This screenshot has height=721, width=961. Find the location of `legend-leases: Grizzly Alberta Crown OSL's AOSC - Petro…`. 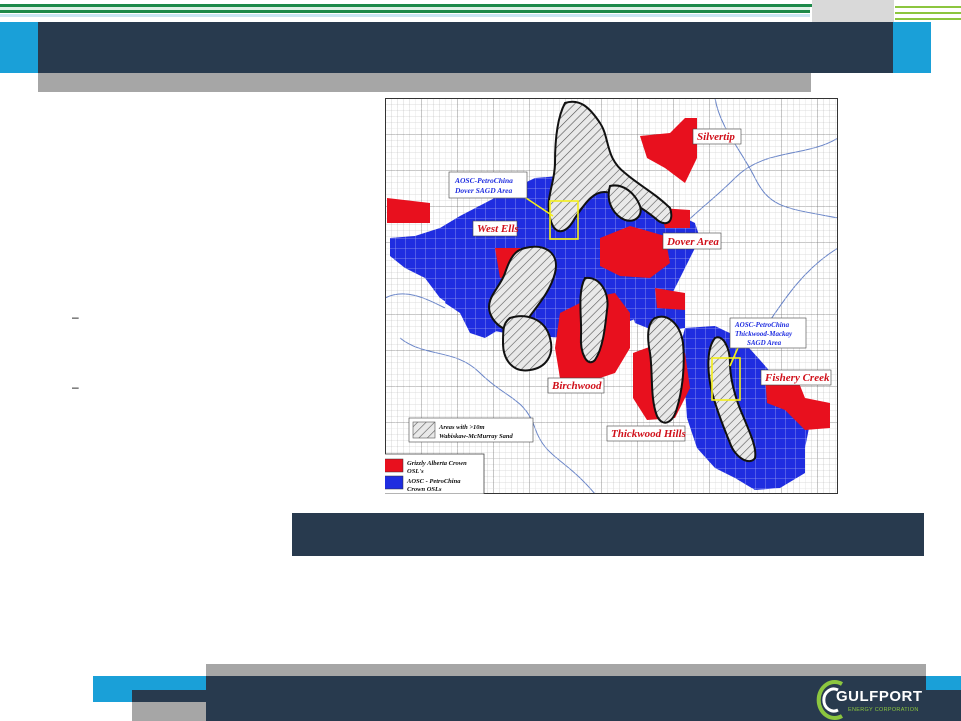

legend-leases: Grizzly Alberta Crown OSL's AOSC - Petro… is located at coordinates (435, 473).